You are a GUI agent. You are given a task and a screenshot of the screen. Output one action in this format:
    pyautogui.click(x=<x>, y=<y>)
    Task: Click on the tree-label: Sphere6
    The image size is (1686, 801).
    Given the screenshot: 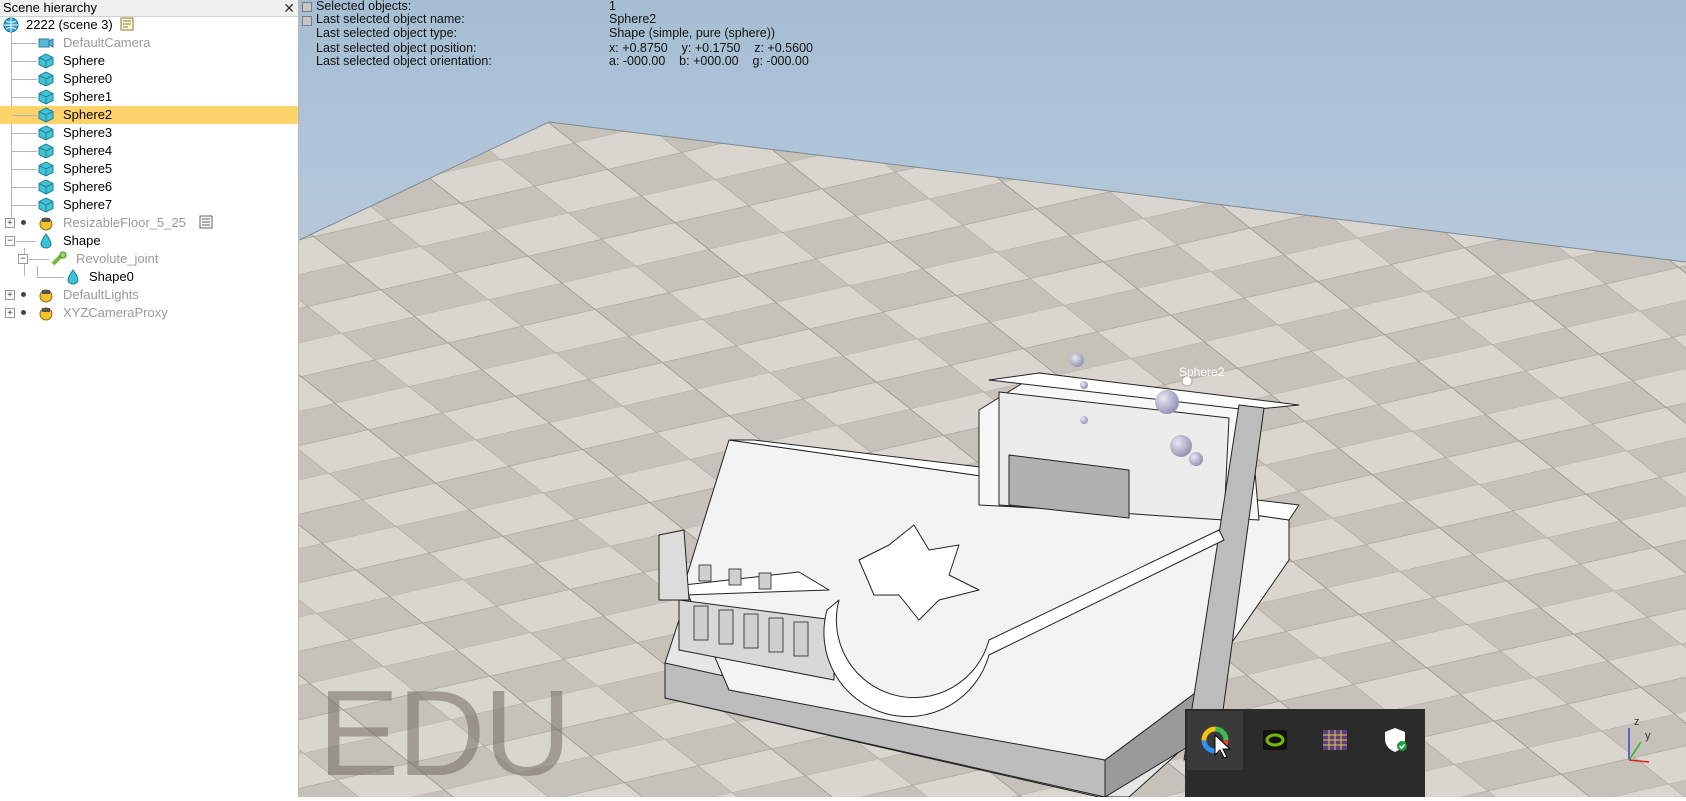 What is the action you would take?
    pyautogui.click(x=88, y=186)
    